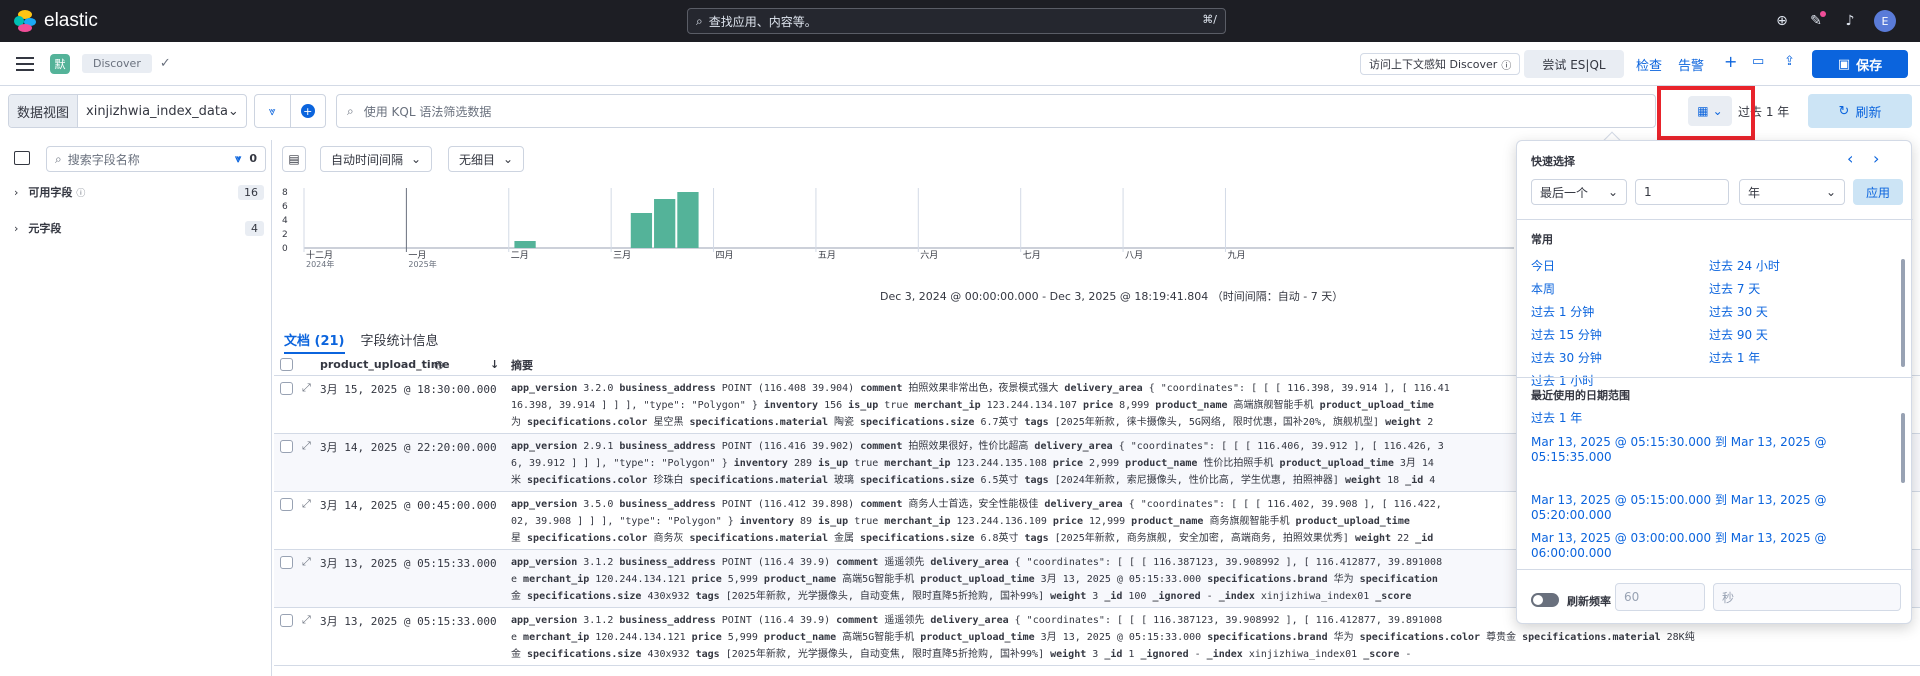  Describe the element at coordinates (1440, 64) in the screenshot. I see `context-aware-button: 访问上下文感知 Discover ⓘ` at that location.